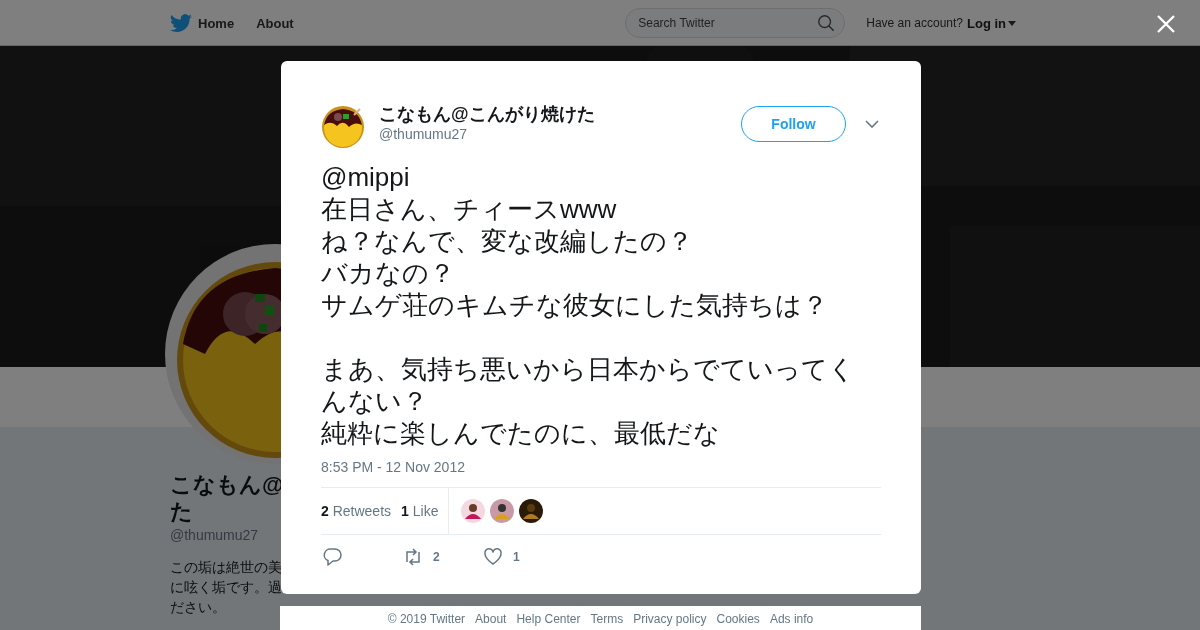 The width and height of the screenshot is (1200, 630). Describe the element at coordinates (735, 23) in the screenshot. I see `search-field: Search Twitter` at that location.